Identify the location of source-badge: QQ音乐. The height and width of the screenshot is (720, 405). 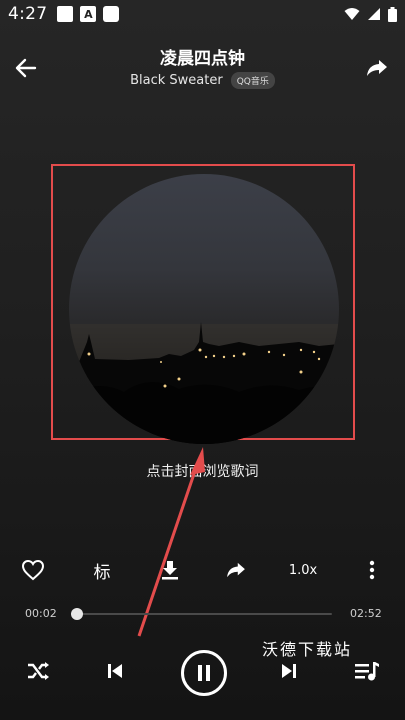
(252, 80).